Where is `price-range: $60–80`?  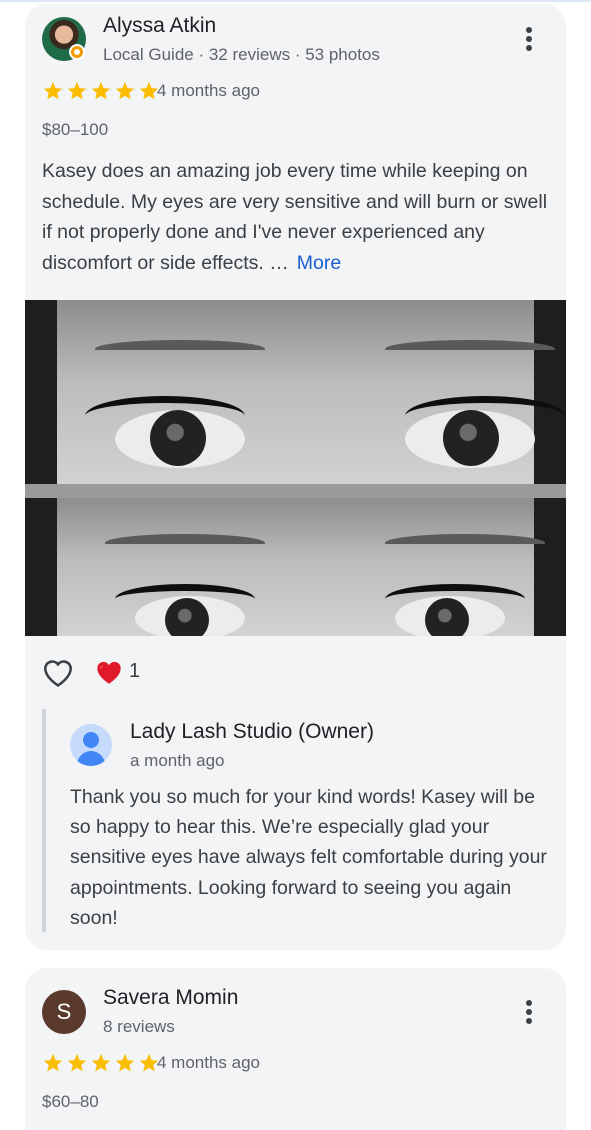 price-range: $60–80 is located at coordinates (70, 1101).